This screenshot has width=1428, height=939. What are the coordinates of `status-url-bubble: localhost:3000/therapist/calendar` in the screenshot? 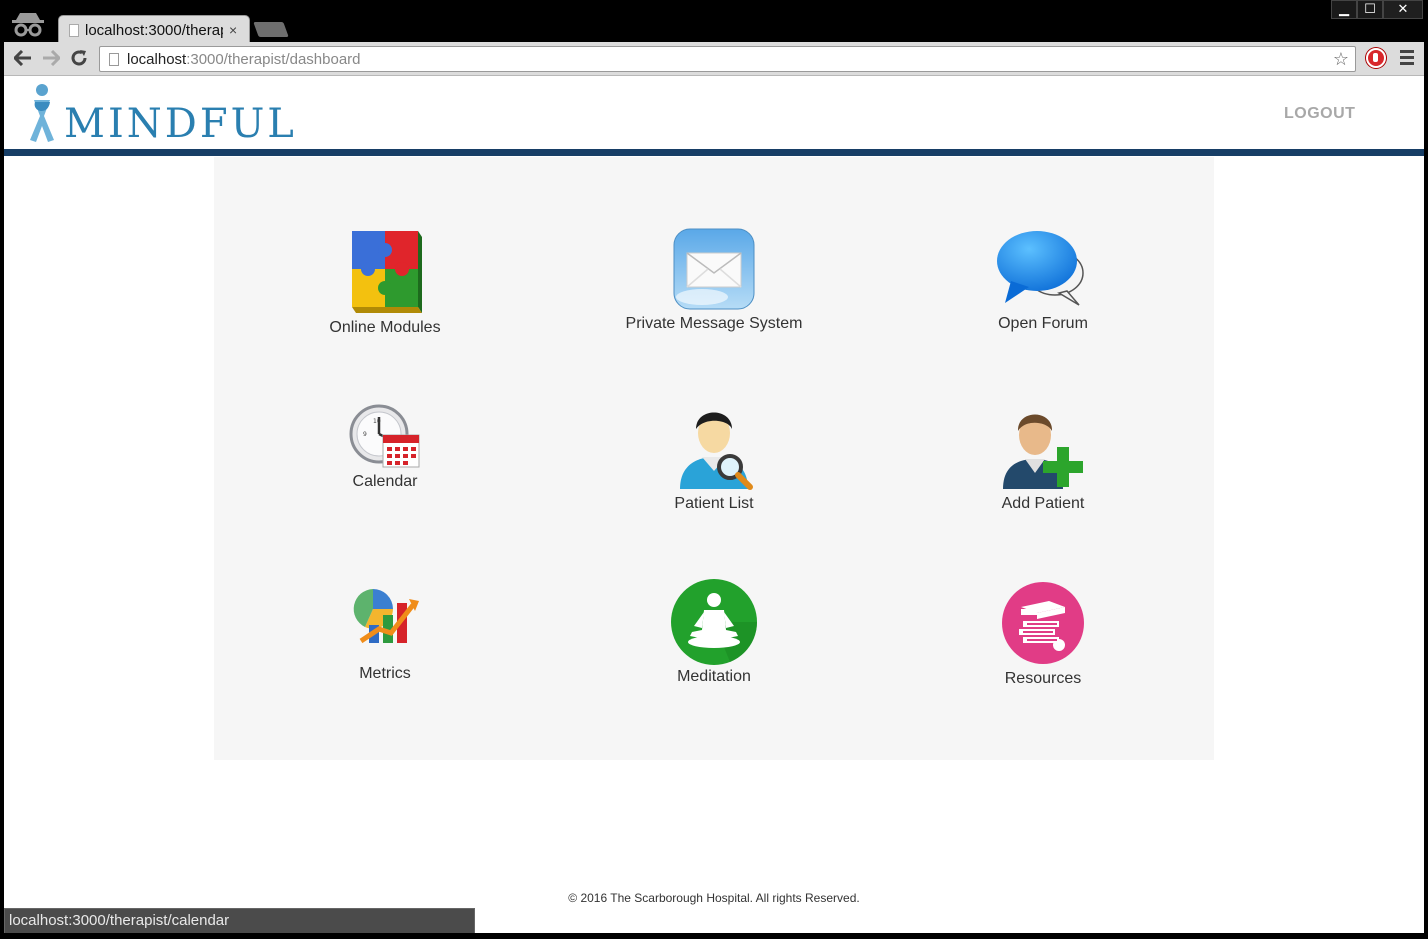 It's located at (239, 920).